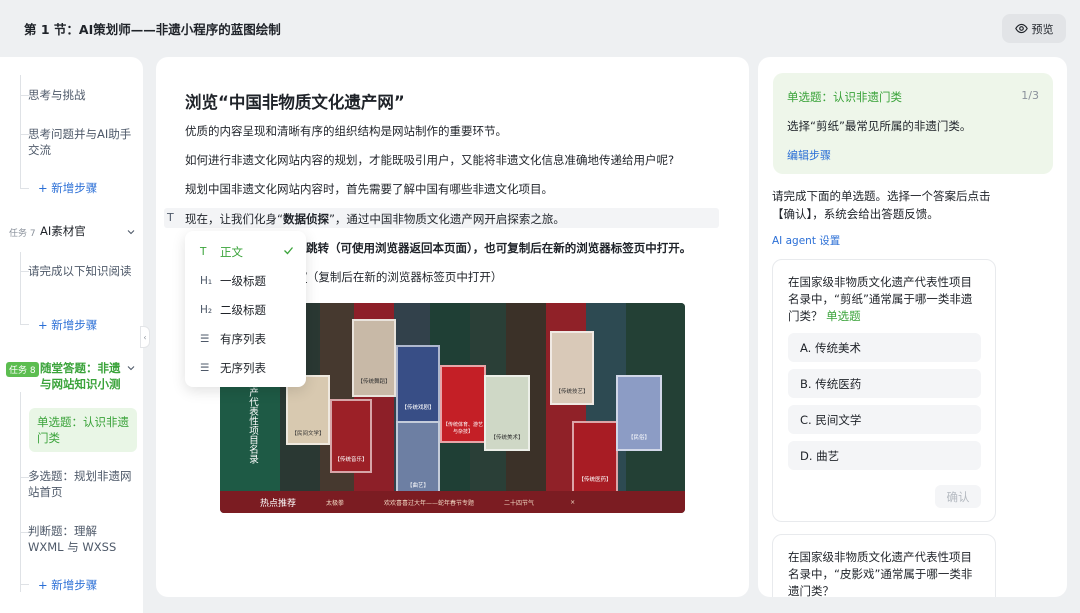  What do you see at coordinates (82, 484) in the screenshot?
I see `sidebar-item-multi-choice: 多选题：规划非遗网站首页` at bounding box center [82, 484].